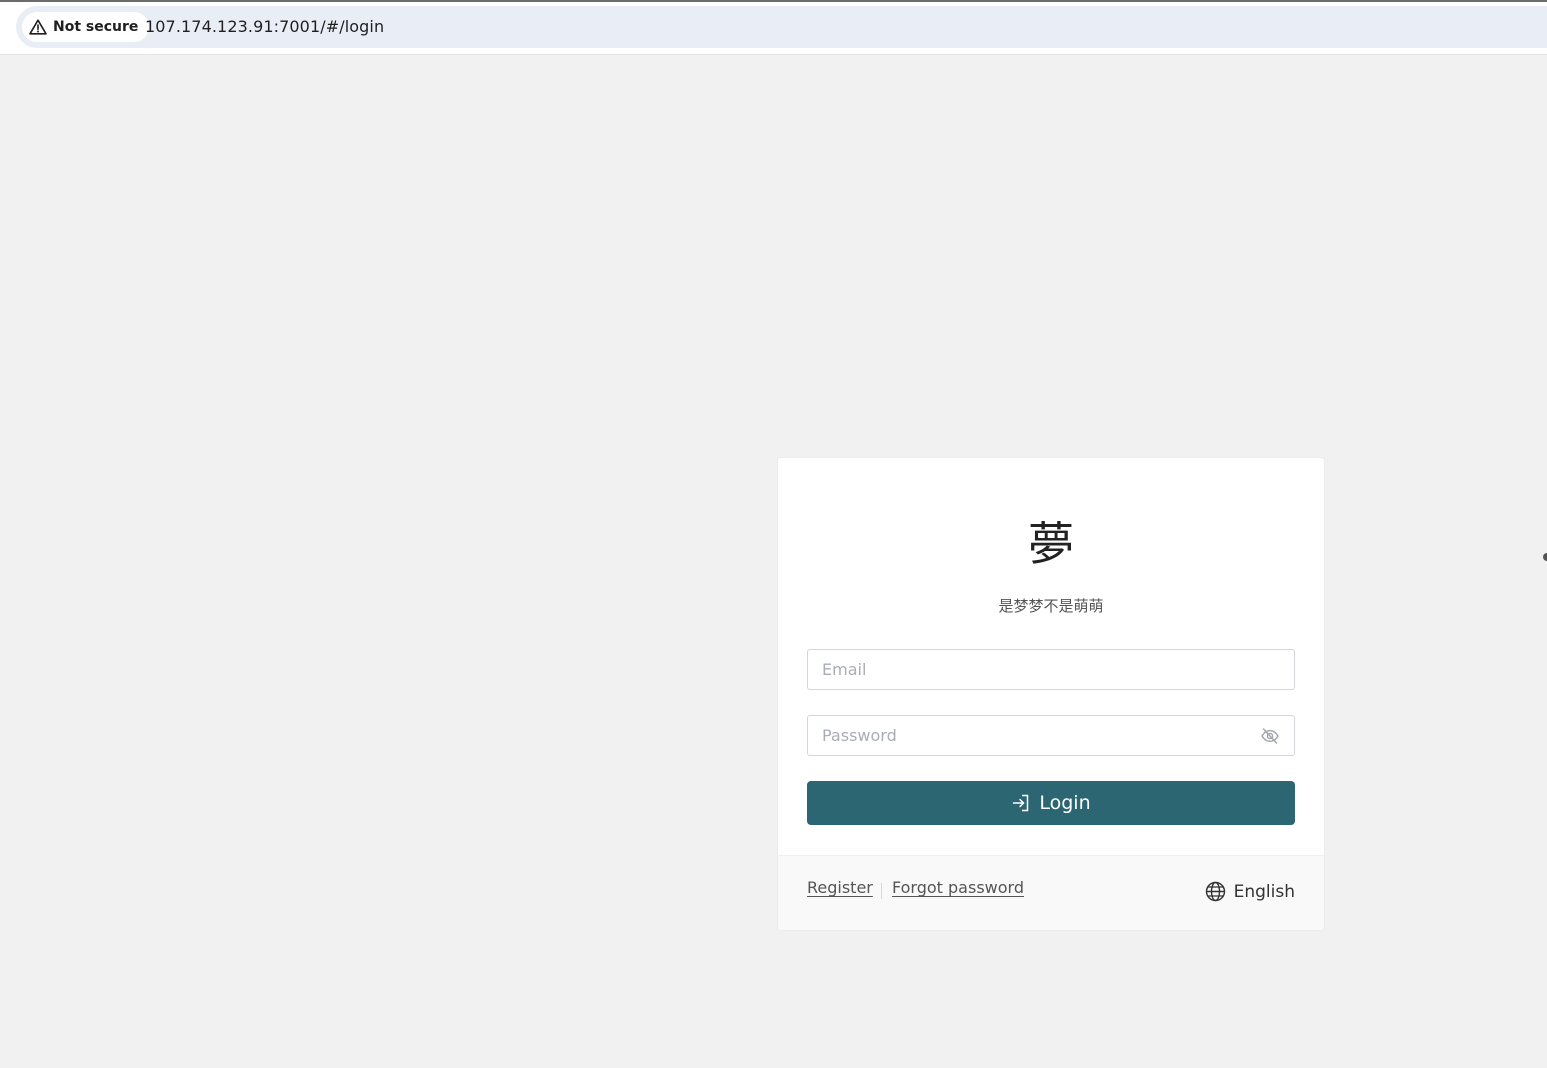  I want to click on password-field, so click(1051, 735).